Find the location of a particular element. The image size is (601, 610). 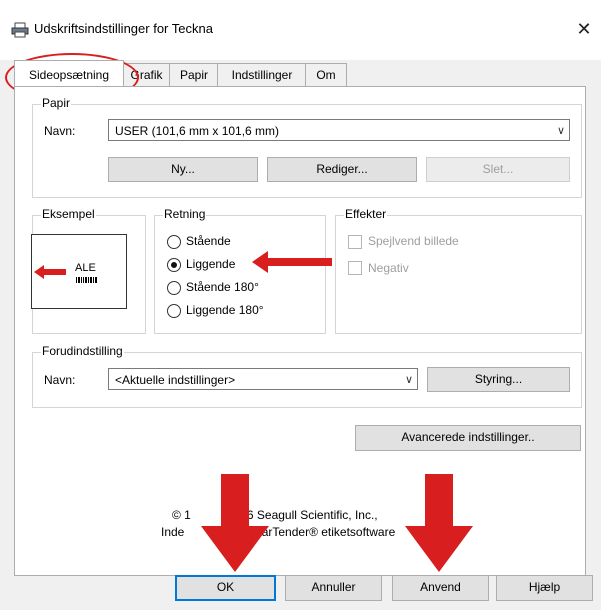

radio-liggende is located at coordinates (174, 265).